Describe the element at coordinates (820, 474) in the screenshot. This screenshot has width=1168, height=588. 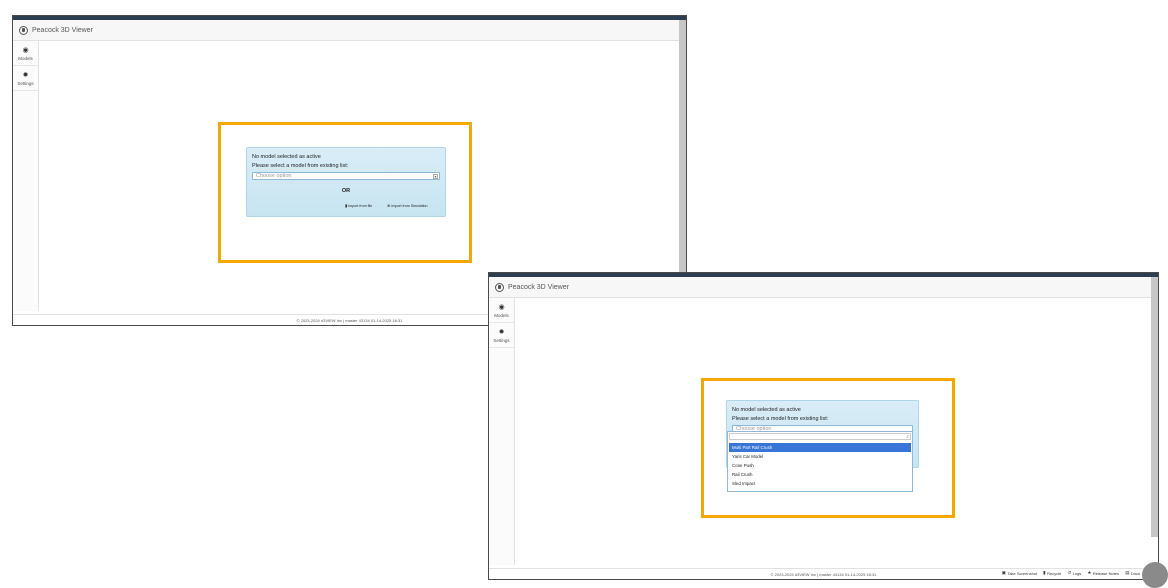
I see `dropdown-option: Rail Crush` at that location.